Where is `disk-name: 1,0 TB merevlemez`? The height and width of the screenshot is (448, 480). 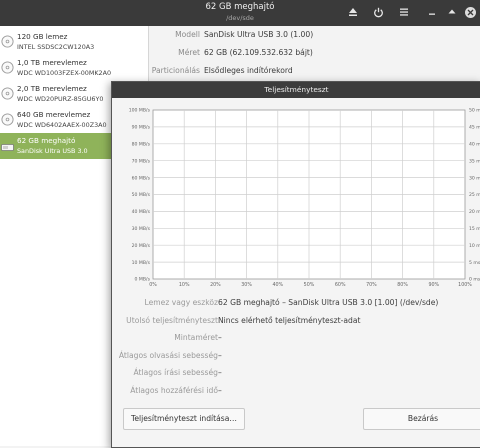
disk-name: 1,0 TB merevlemez is located at coordinates (52, 62).